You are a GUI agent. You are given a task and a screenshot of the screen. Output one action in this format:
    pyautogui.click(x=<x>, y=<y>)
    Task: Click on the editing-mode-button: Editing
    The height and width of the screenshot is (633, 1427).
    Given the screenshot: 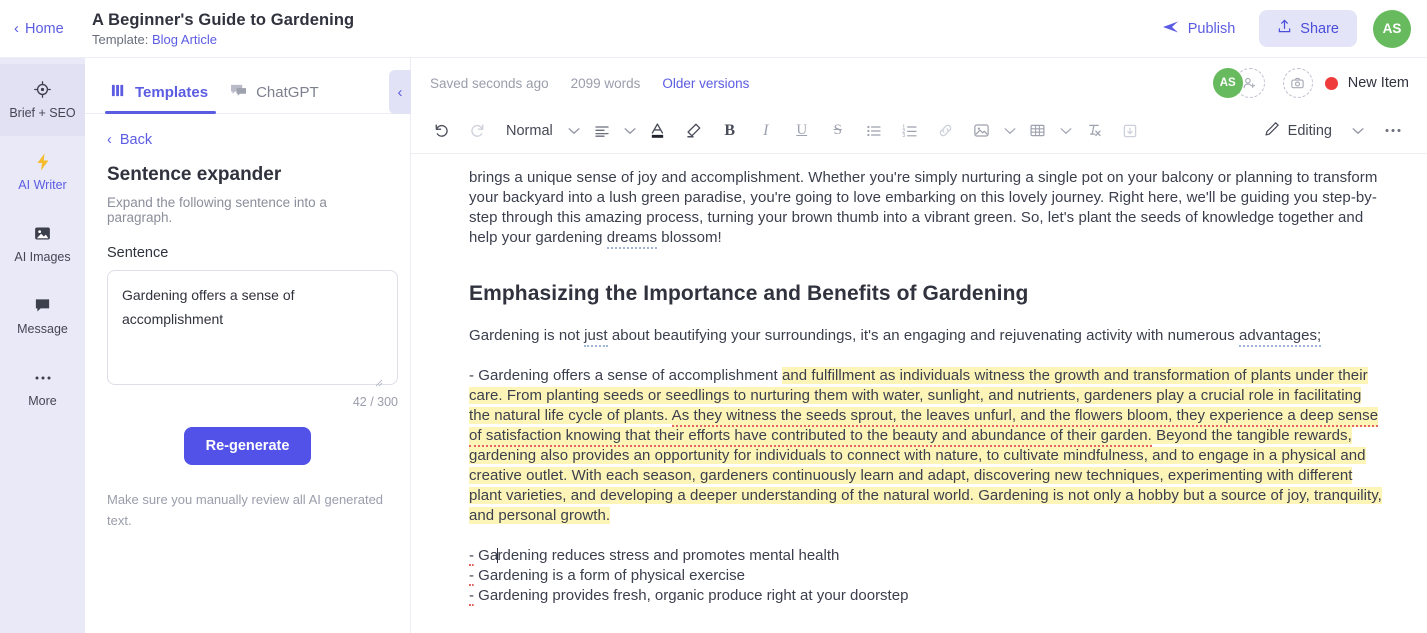 What is the action you would take?
    pyautogui.click(x=1298, y=131)
    